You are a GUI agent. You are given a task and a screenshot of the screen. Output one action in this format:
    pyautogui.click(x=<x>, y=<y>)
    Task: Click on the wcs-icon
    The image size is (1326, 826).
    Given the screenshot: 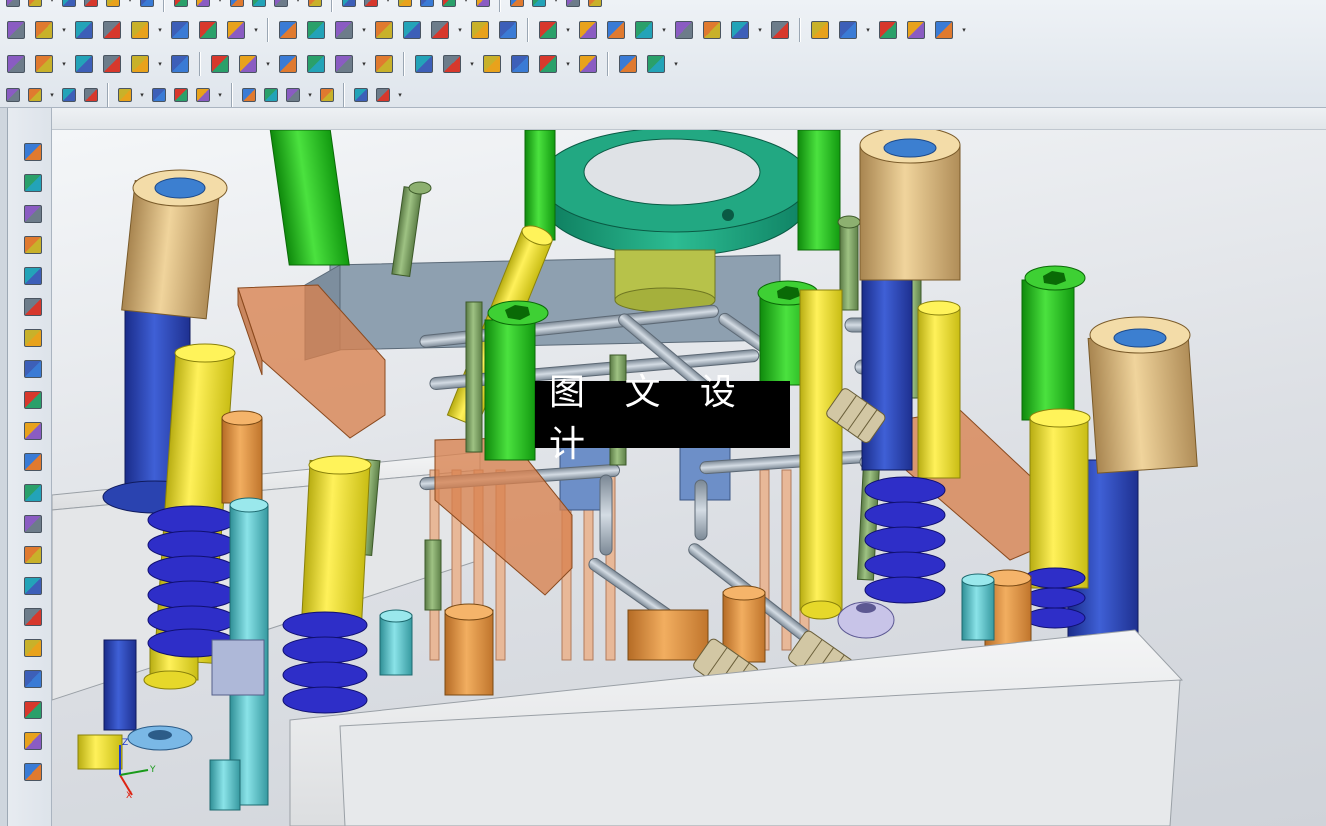 What is the action you would take?
    pyautogui.click(x=288, y=64)
    